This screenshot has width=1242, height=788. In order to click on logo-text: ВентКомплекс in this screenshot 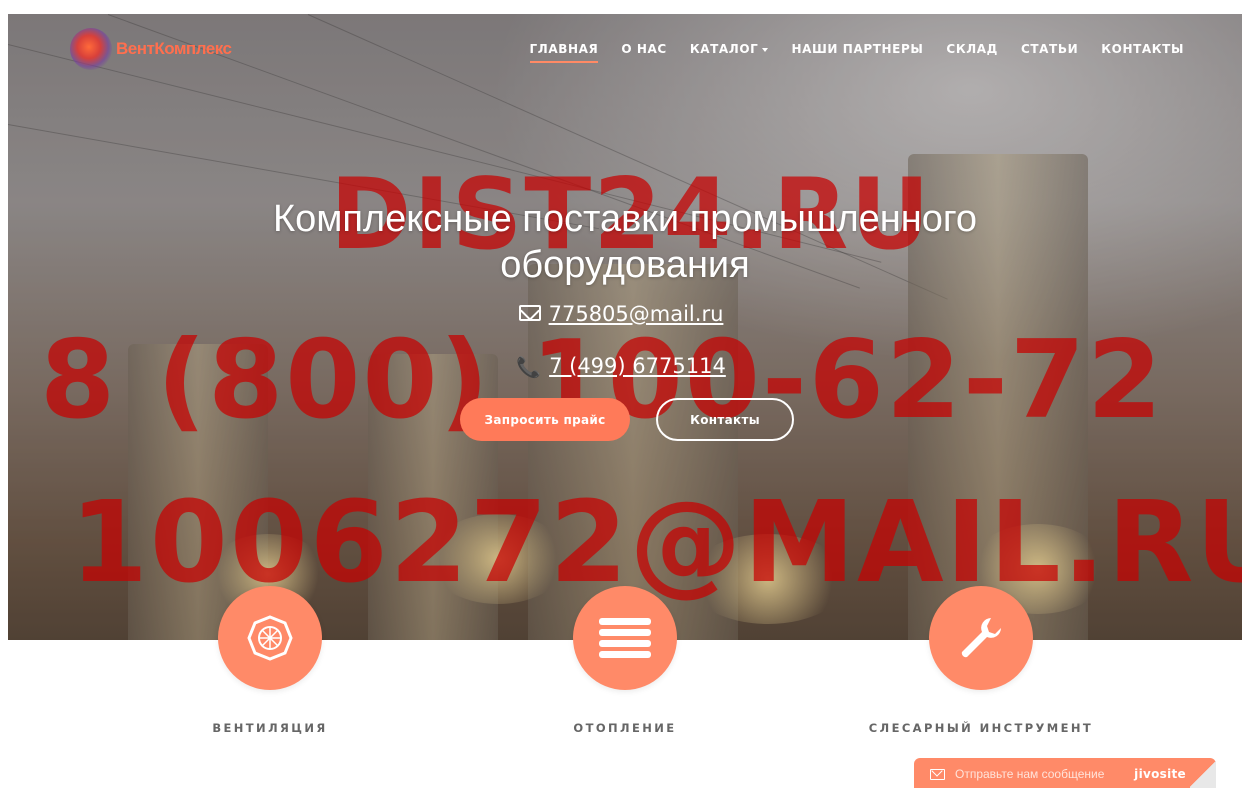, I will do `click(174, 48)`.